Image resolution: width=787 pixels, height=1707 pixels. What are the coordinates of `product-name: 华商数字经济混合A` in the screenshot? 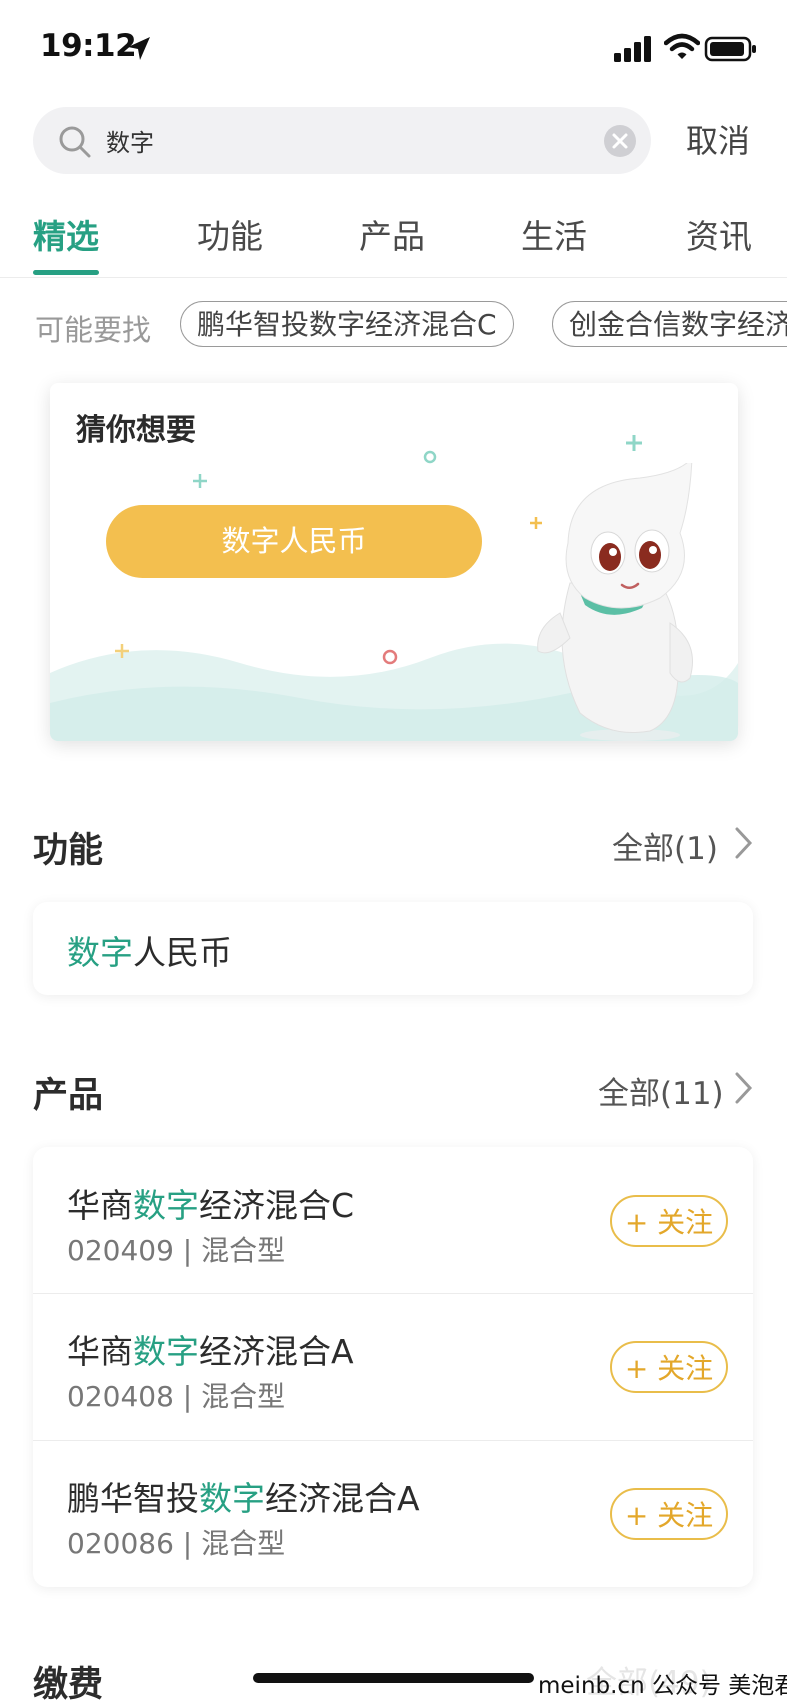 It's located at (210, 1351).